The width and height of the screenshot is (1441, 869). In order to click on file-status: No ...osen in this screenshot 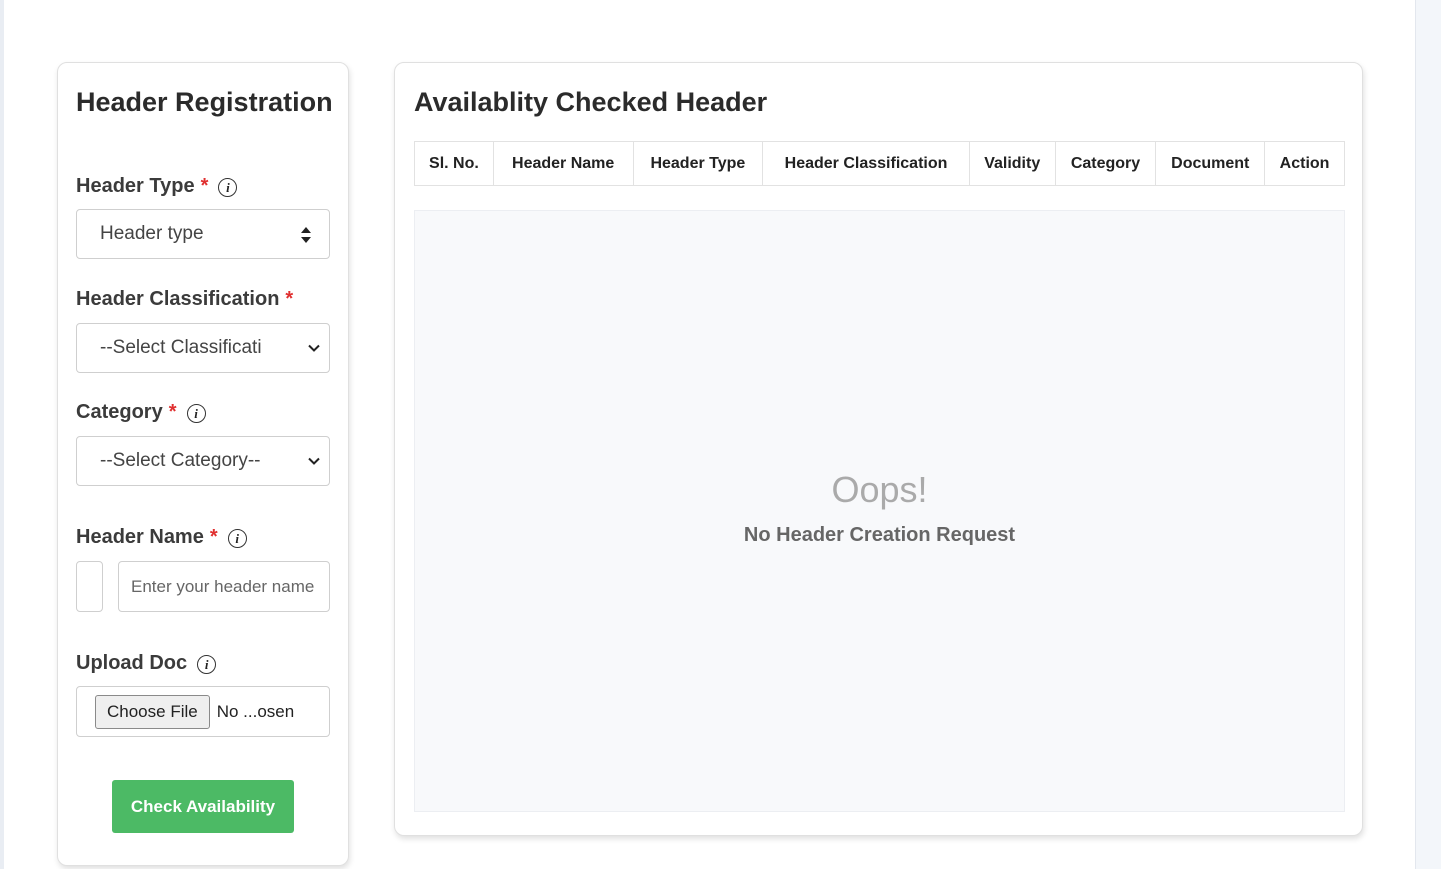, I will do `click(255, 711)`.